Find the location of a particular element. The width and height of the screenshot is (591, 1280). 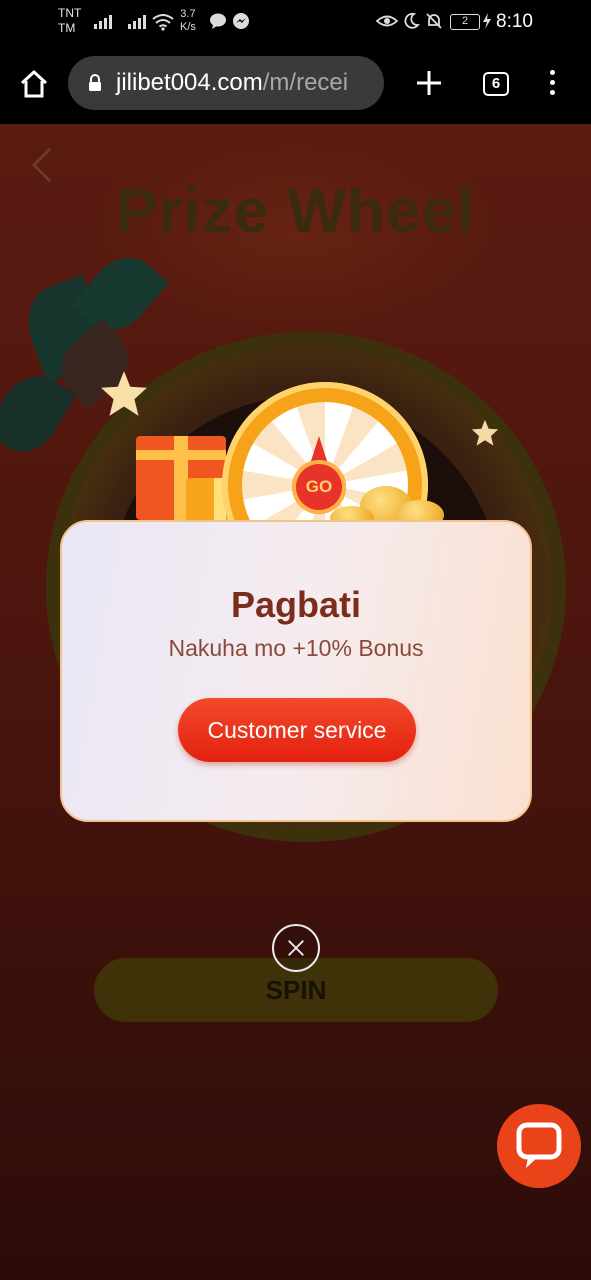

messenger-icon is located at coordinates (241, 21).